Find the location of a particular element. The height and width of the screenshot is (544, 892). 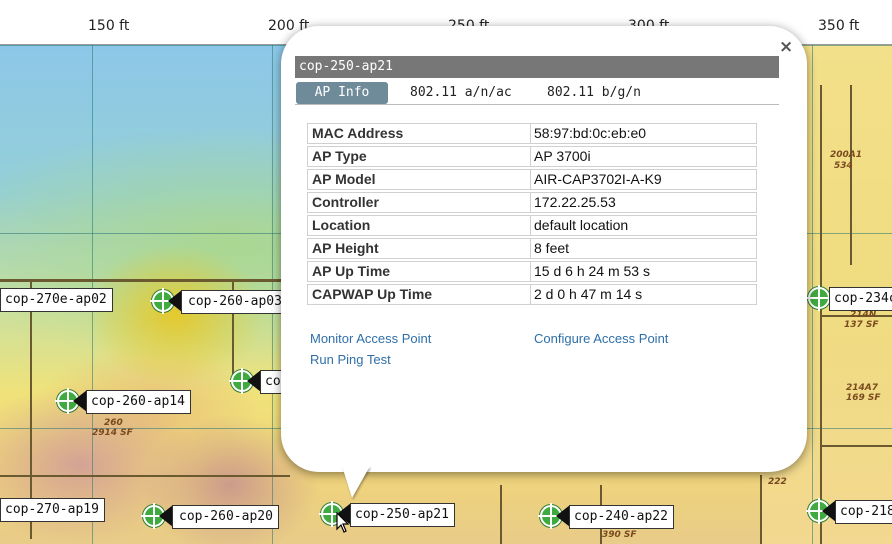

info-key: AP Up Time is located at coordinates (351, 271).